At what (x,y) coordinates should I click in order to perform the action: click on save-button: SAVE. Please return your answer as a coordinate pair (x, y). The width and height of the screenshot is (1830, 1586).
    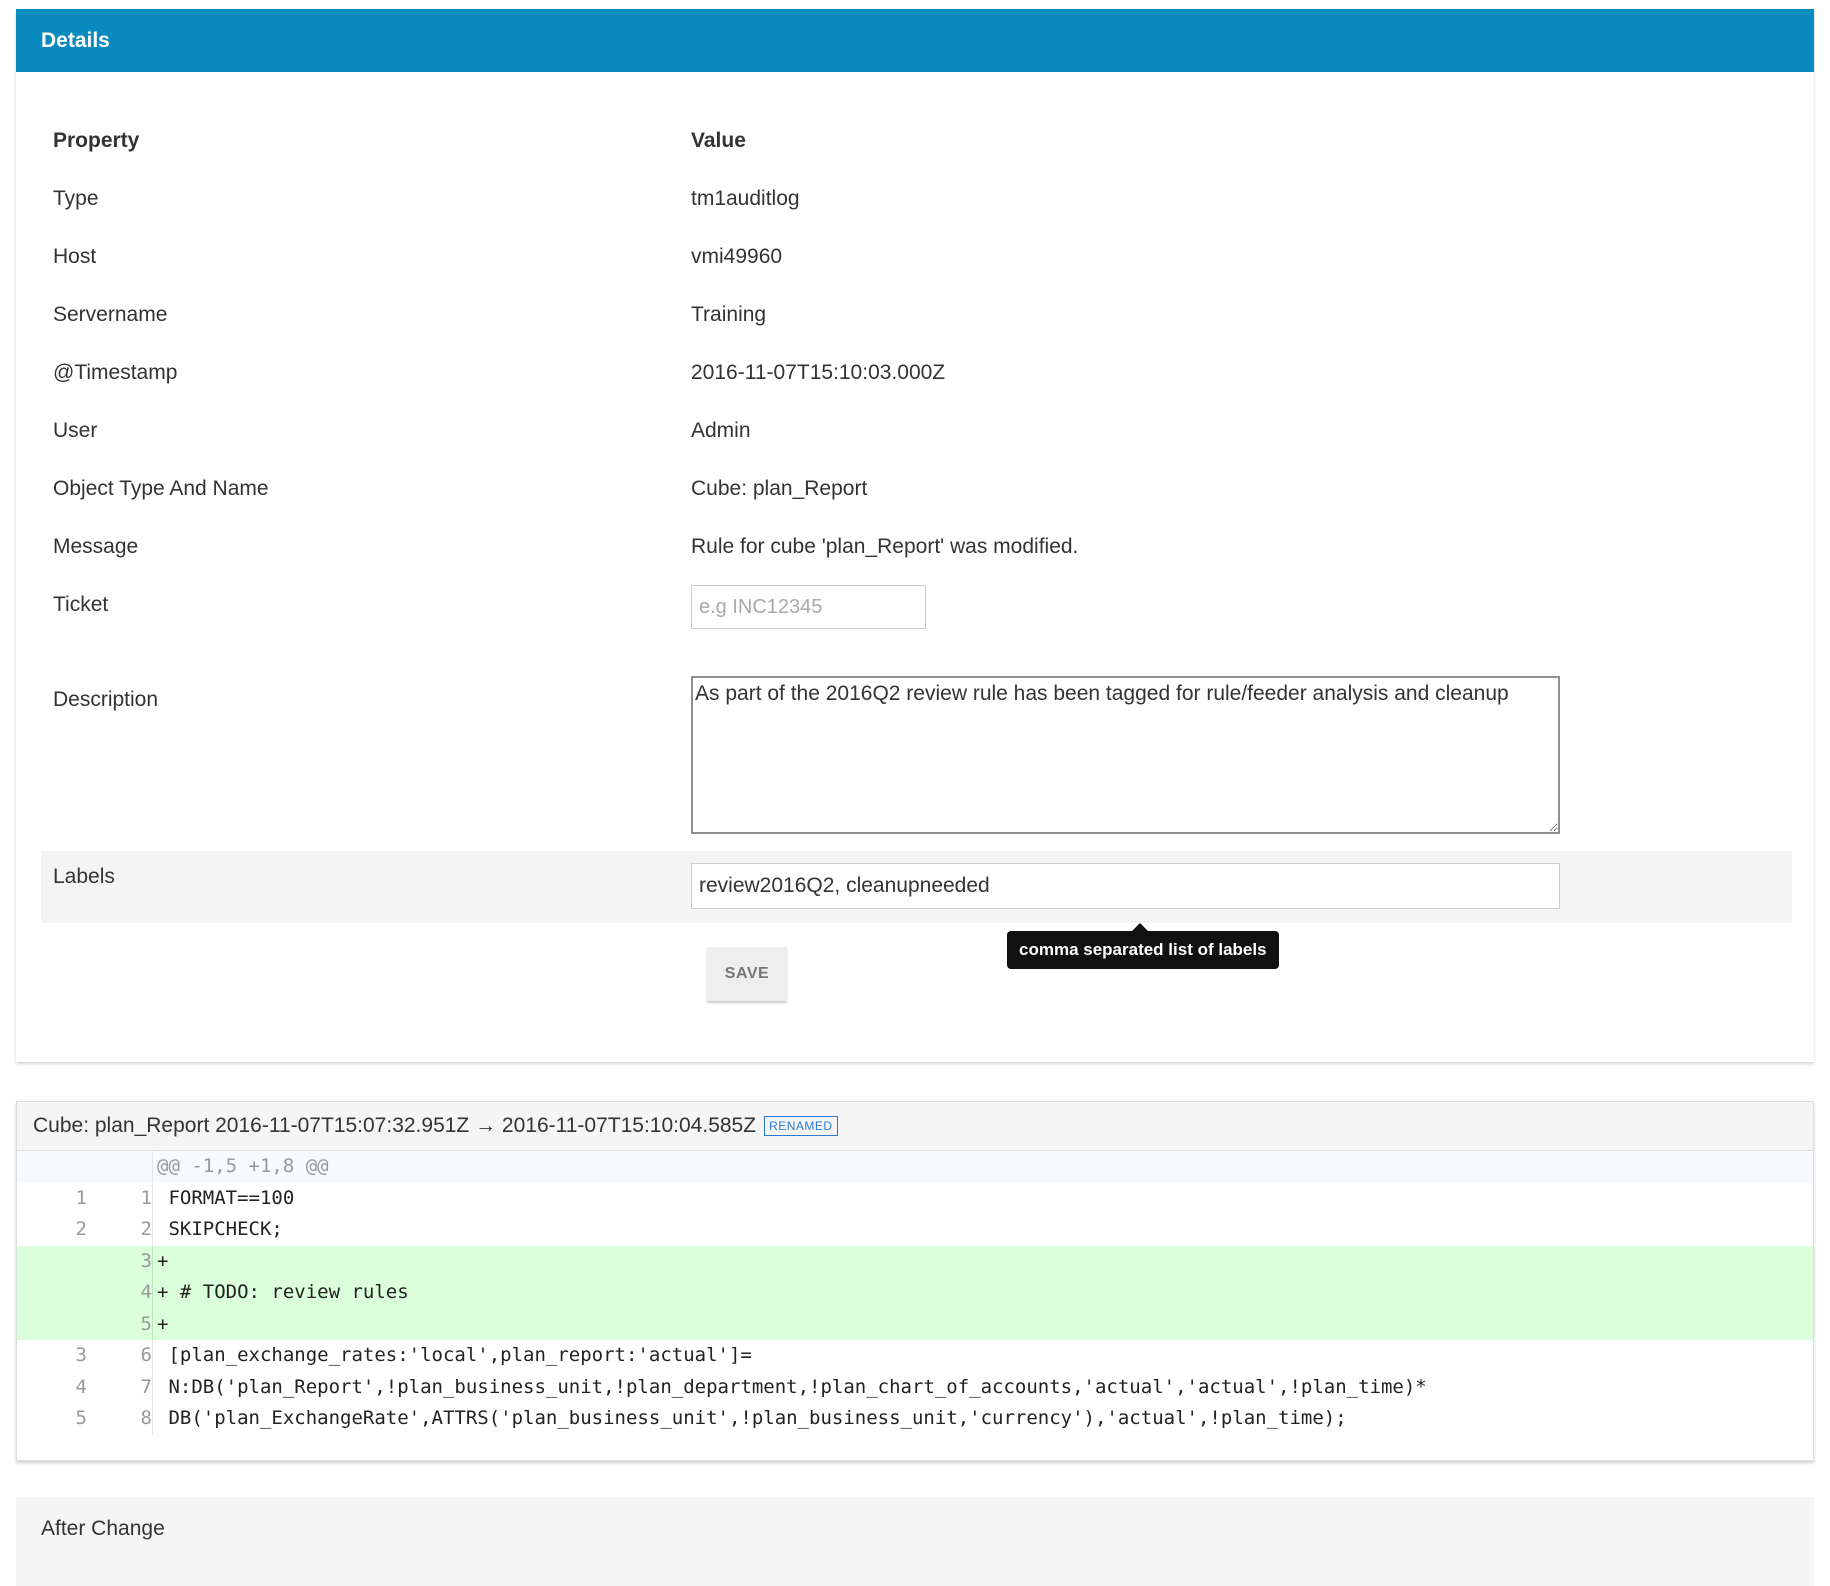
    Looking at the image, I should click on (747, 974).